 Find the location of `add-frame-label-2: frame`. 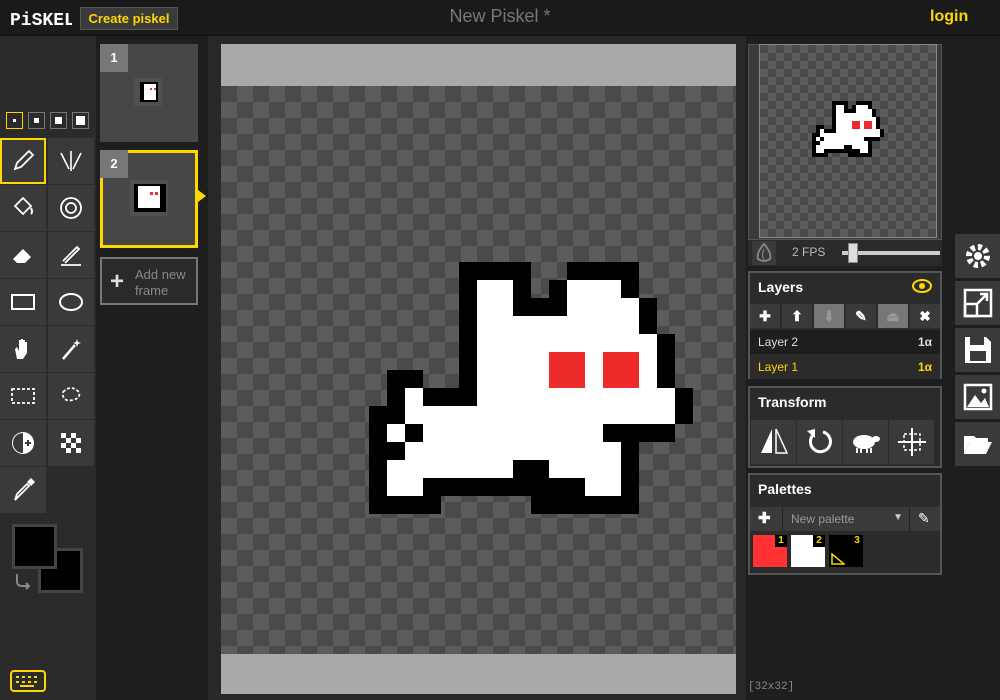

add-frame-label-2: frame is located at coordinates (152, 290).